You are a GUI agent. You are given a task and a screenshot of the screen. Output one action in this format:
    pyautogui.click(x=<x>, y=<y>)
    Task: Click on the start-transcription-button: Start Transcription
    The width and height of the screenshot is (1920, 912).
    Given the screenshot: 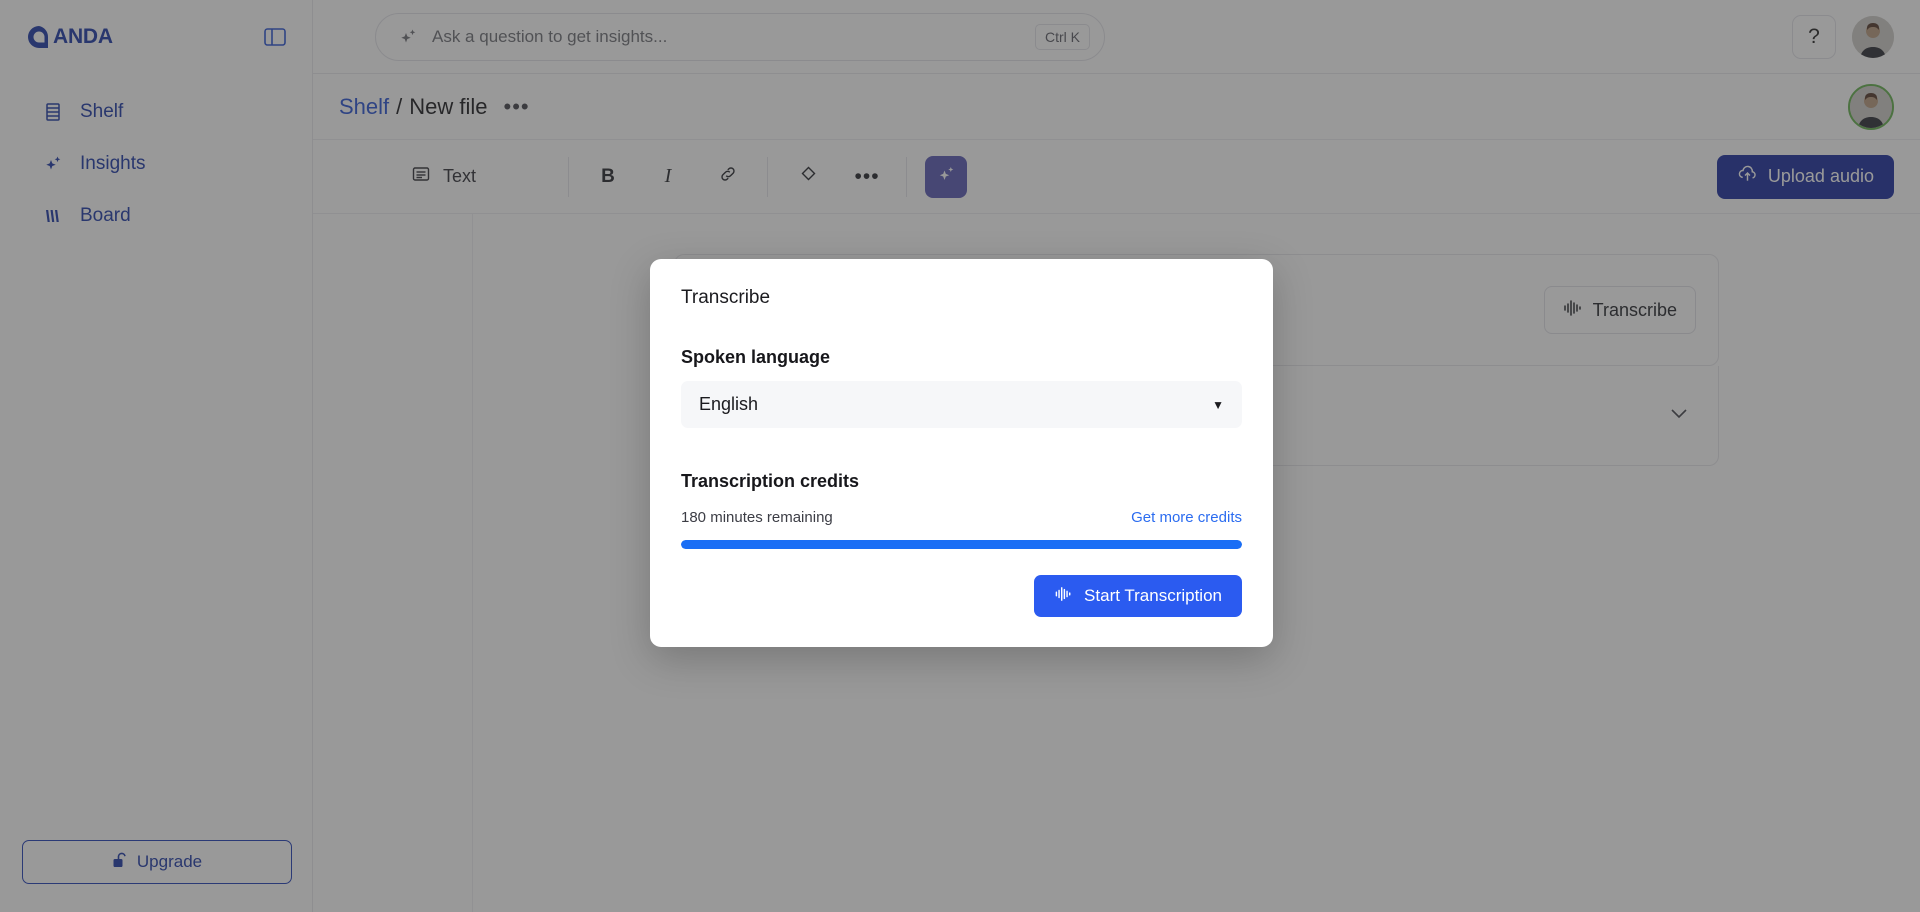 What is the action you would take?
    pyautogui.click(x=1138, y=596)
    